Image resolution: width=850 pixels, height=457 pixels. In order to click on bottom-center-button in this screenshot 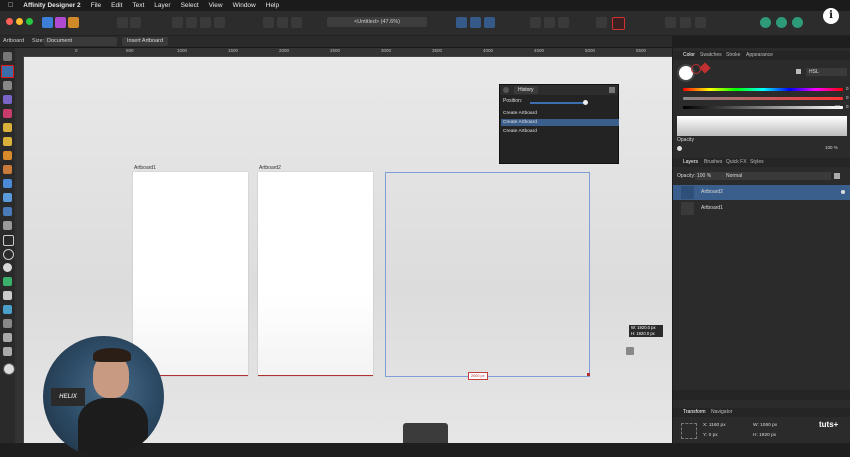, I will do `click(425, 433)`.